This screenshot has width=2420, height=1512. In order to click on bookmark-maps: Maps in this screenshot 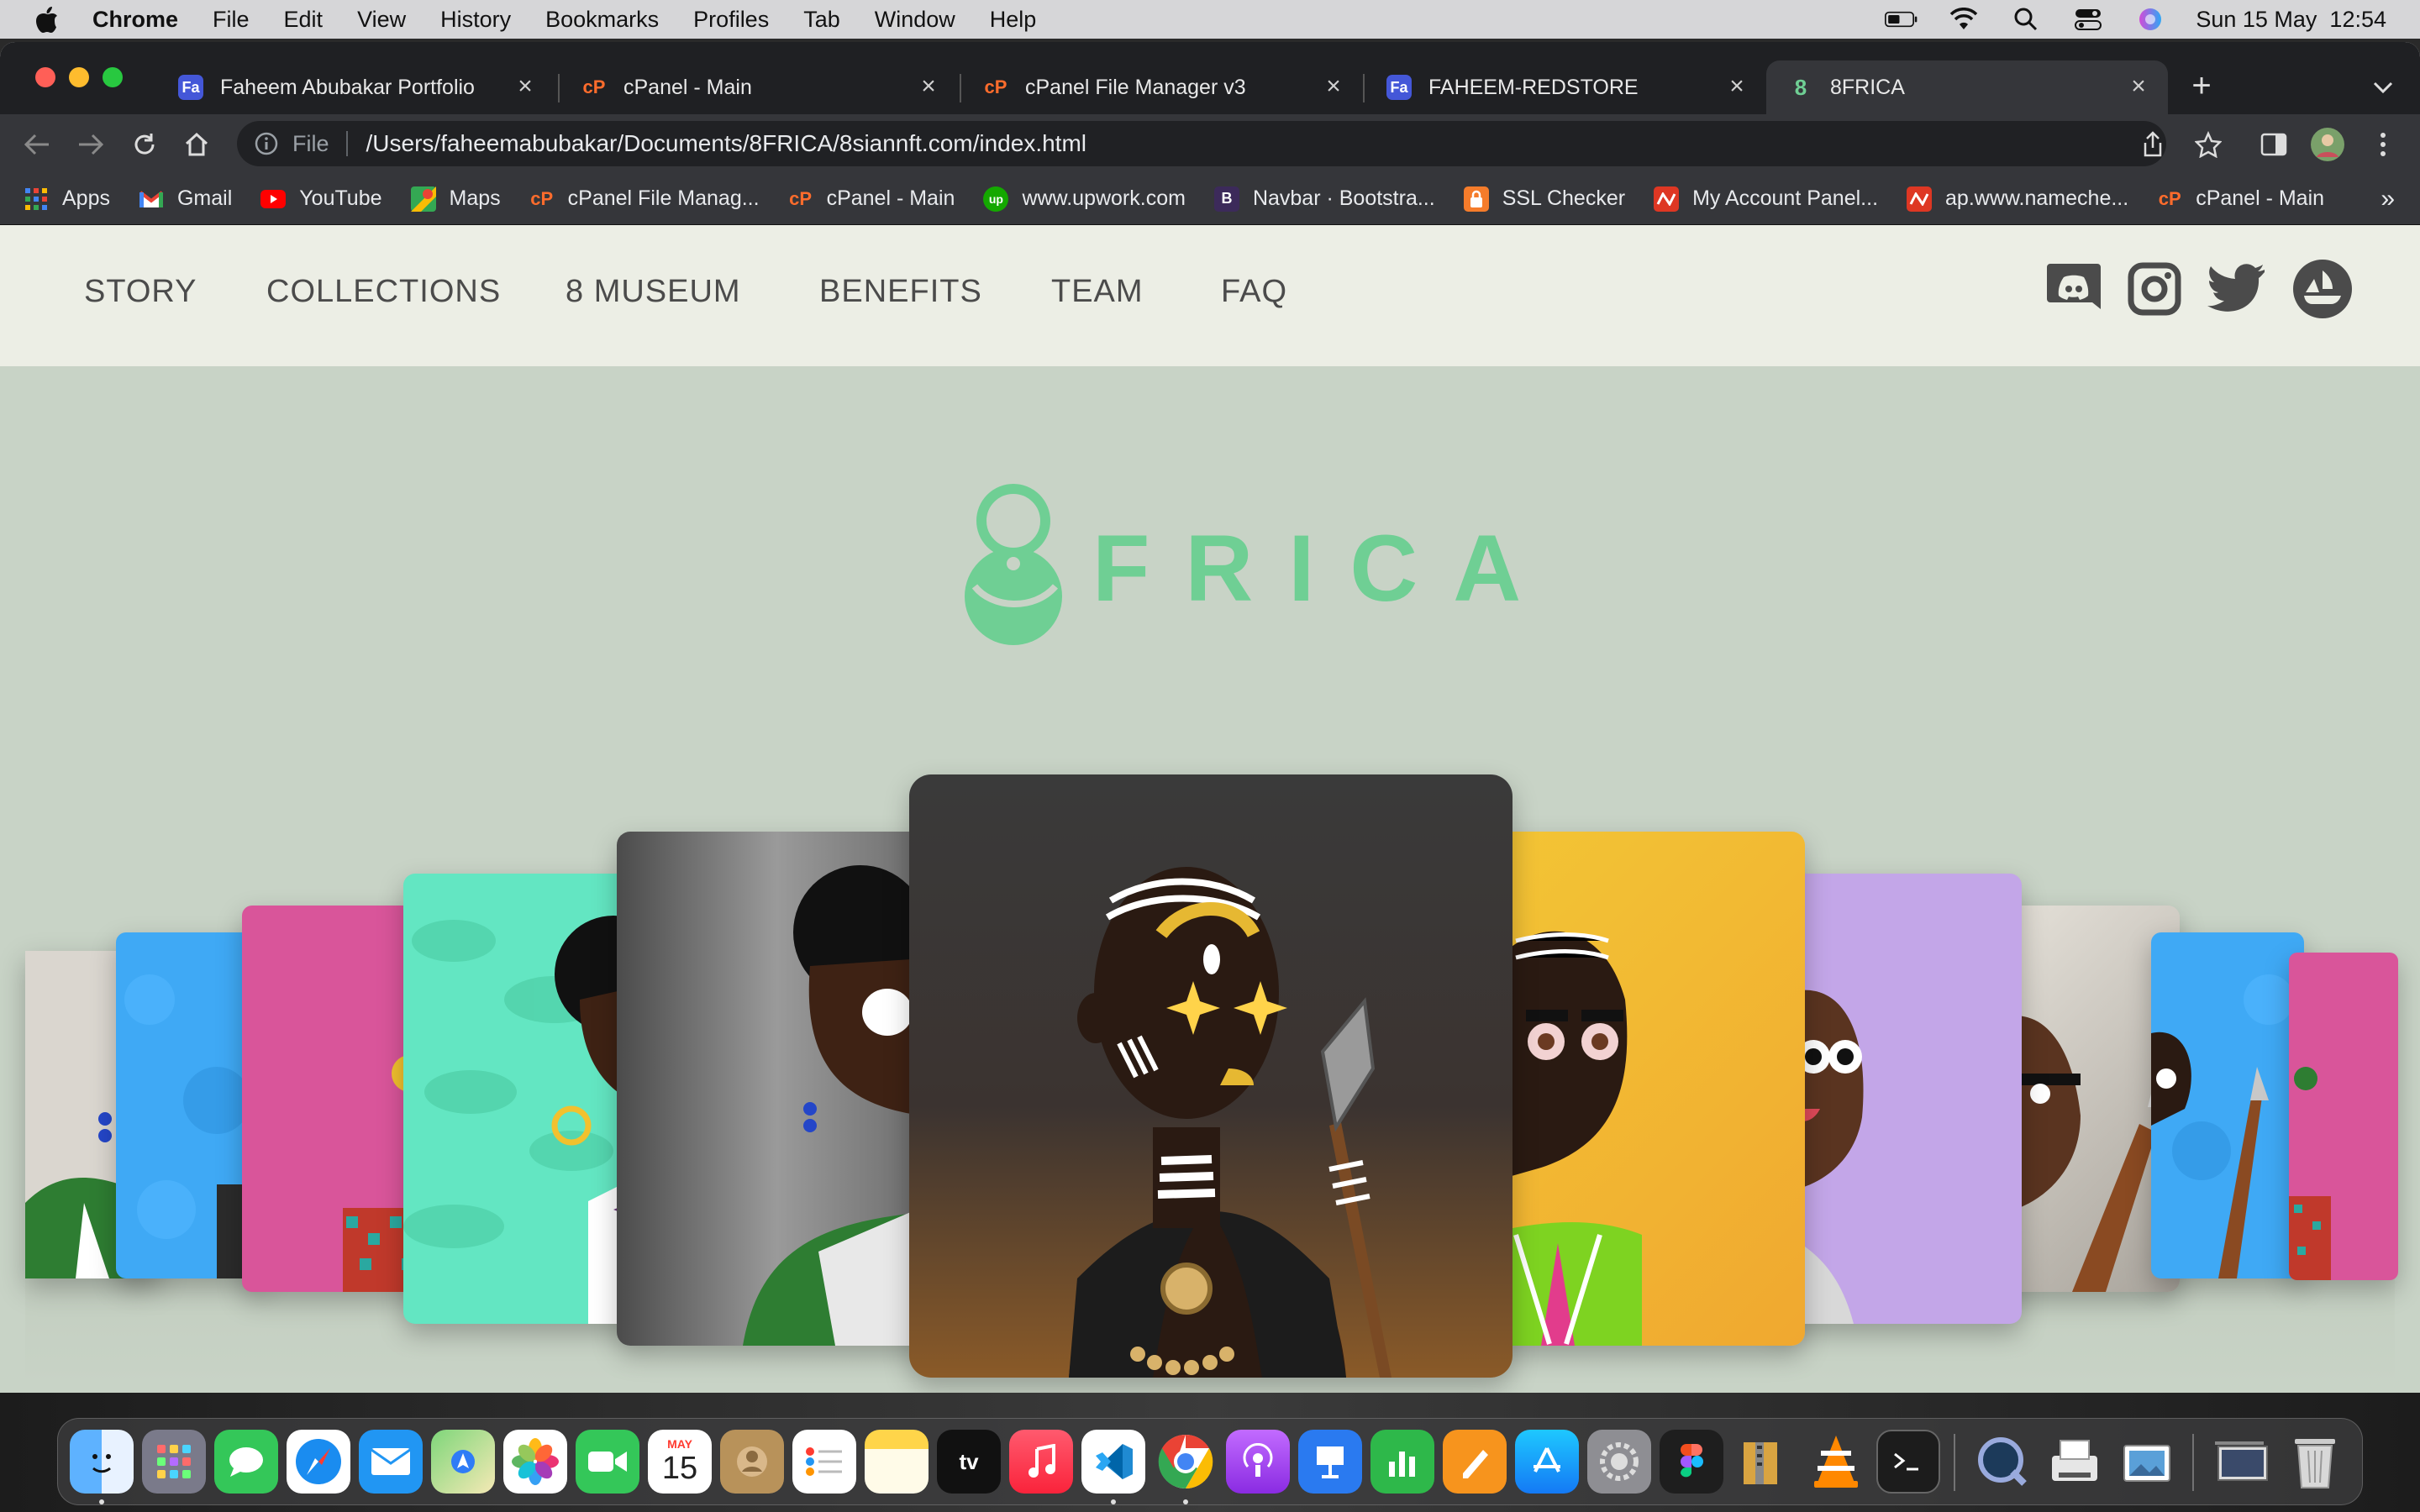, I will do `click(455, 199)`.